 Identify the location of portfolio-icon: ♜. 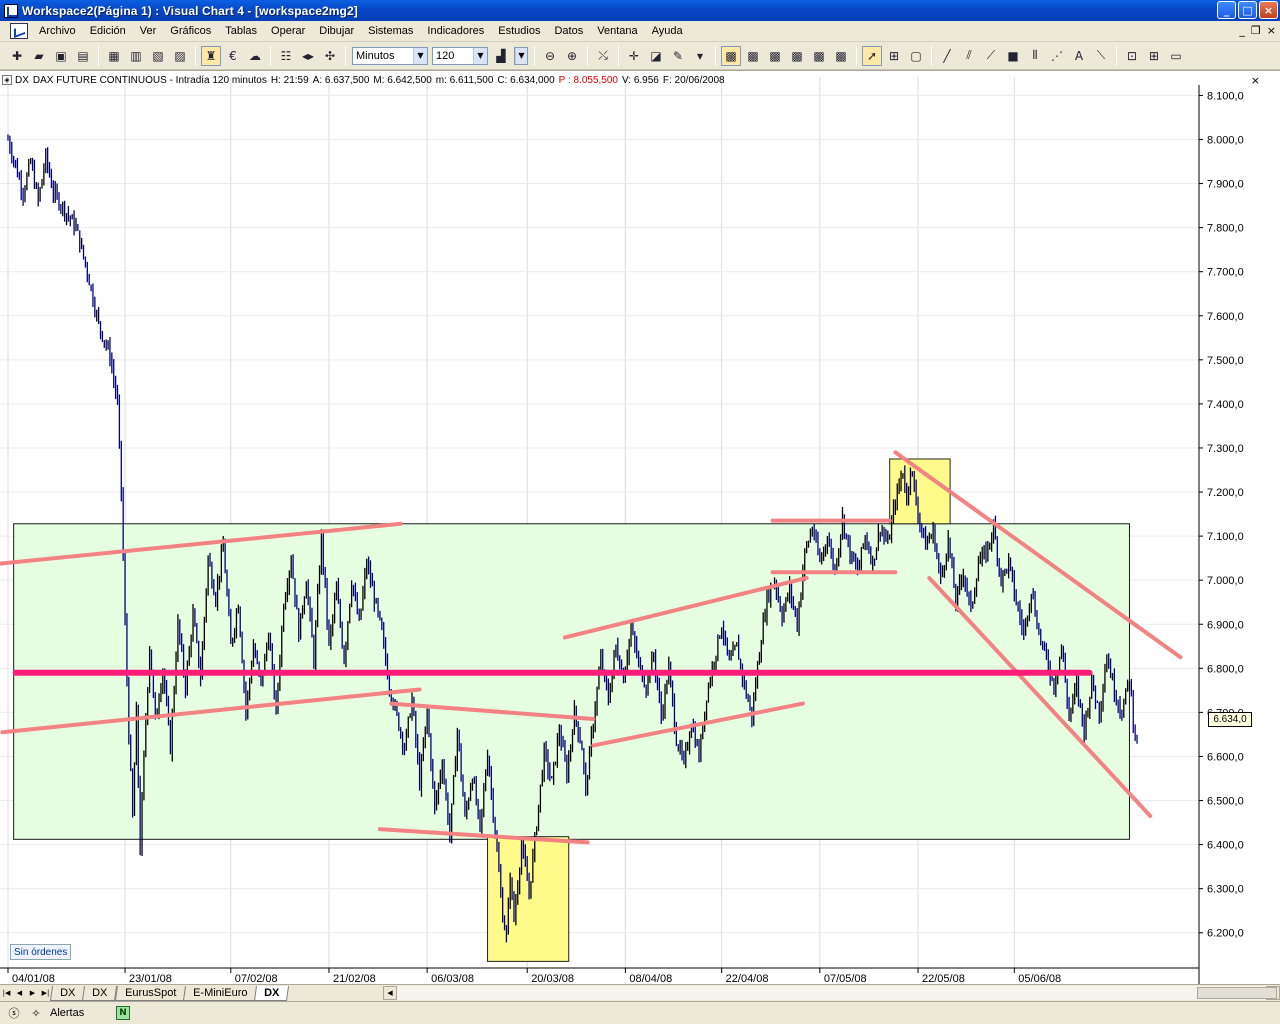
(211, 55).